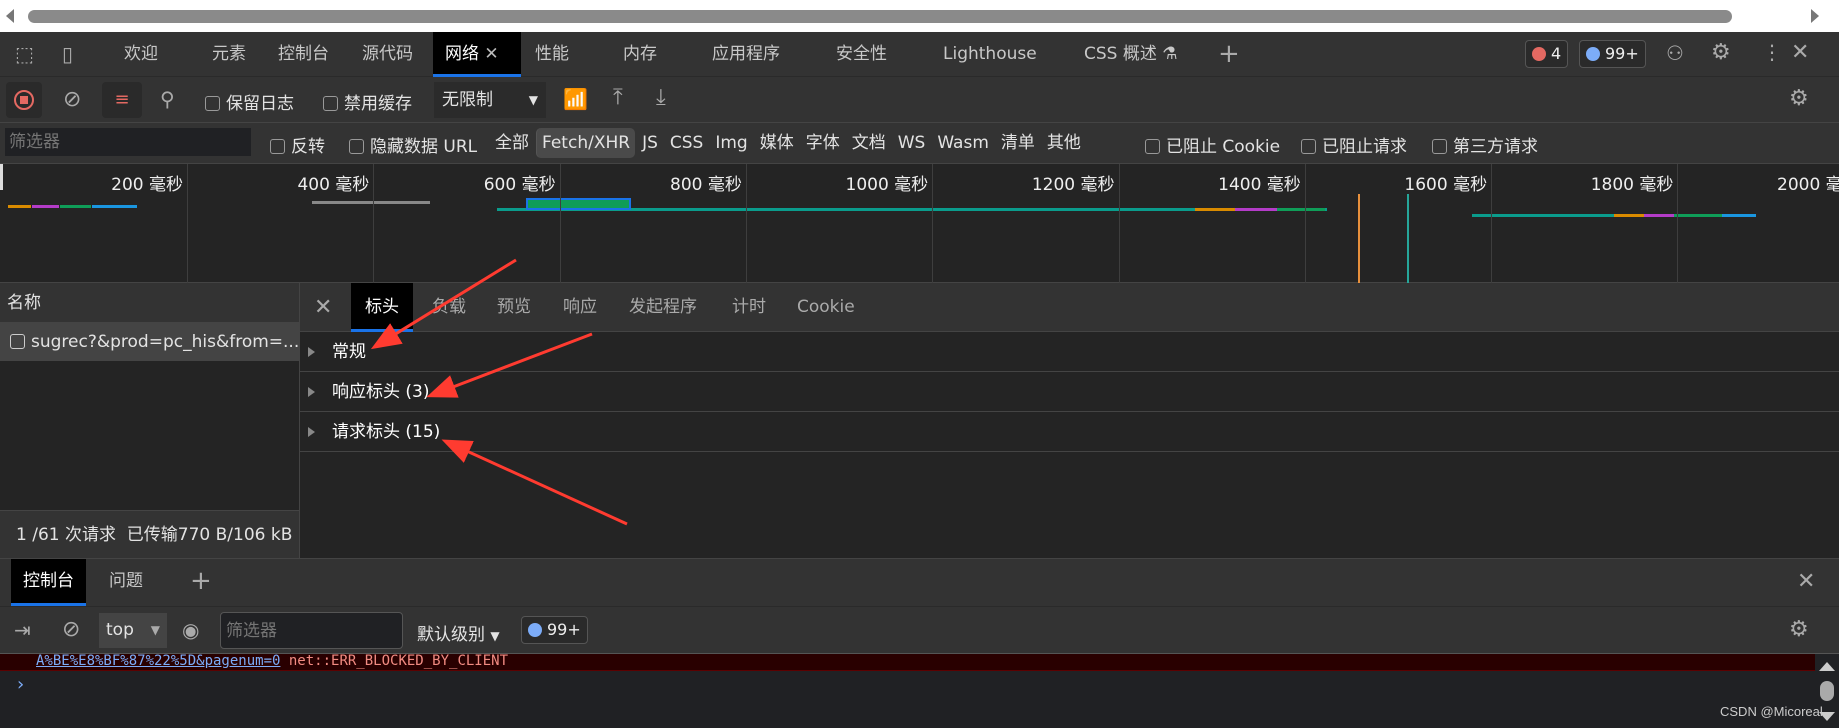  I want to click on console-filter-input, so click(311, 630).